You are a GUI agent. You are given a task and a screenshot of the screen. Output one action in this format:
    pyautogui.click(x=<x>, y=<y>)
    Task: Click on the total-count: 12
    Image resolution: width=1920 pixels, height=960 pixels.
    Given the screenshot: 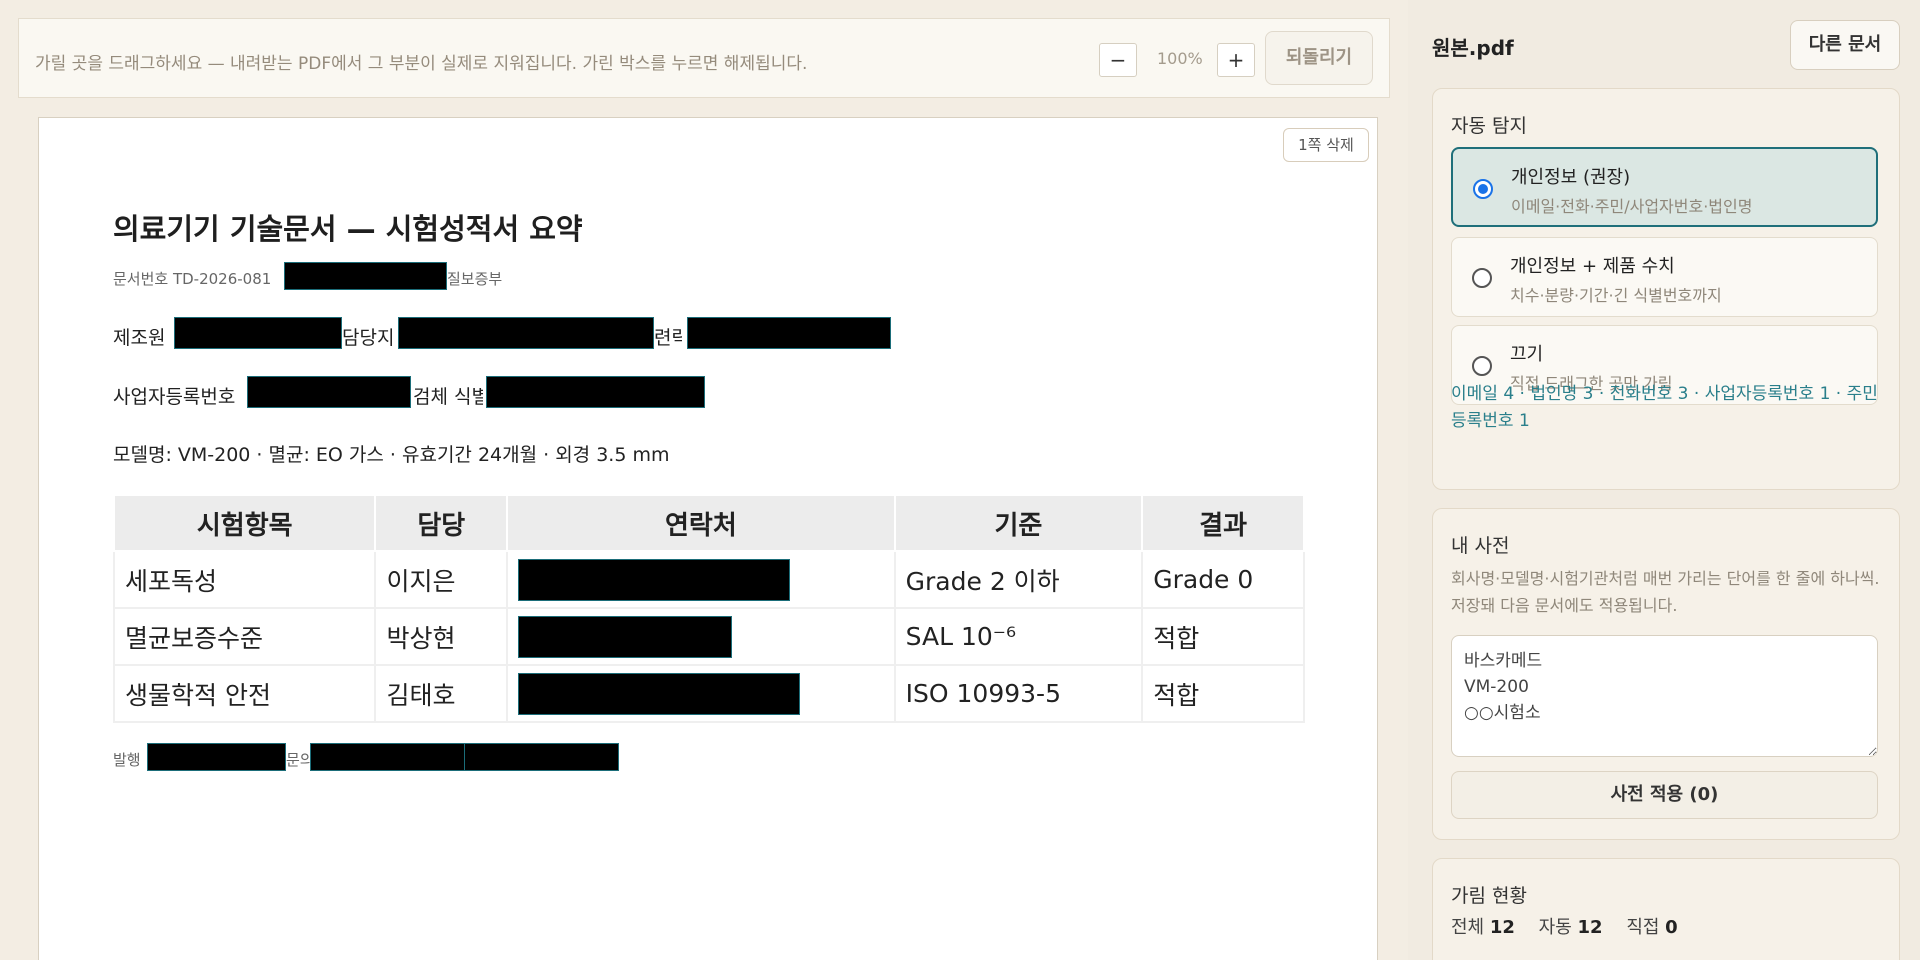 What is the action you would take?
    pyautogui.click(x=1502, y=927)
    